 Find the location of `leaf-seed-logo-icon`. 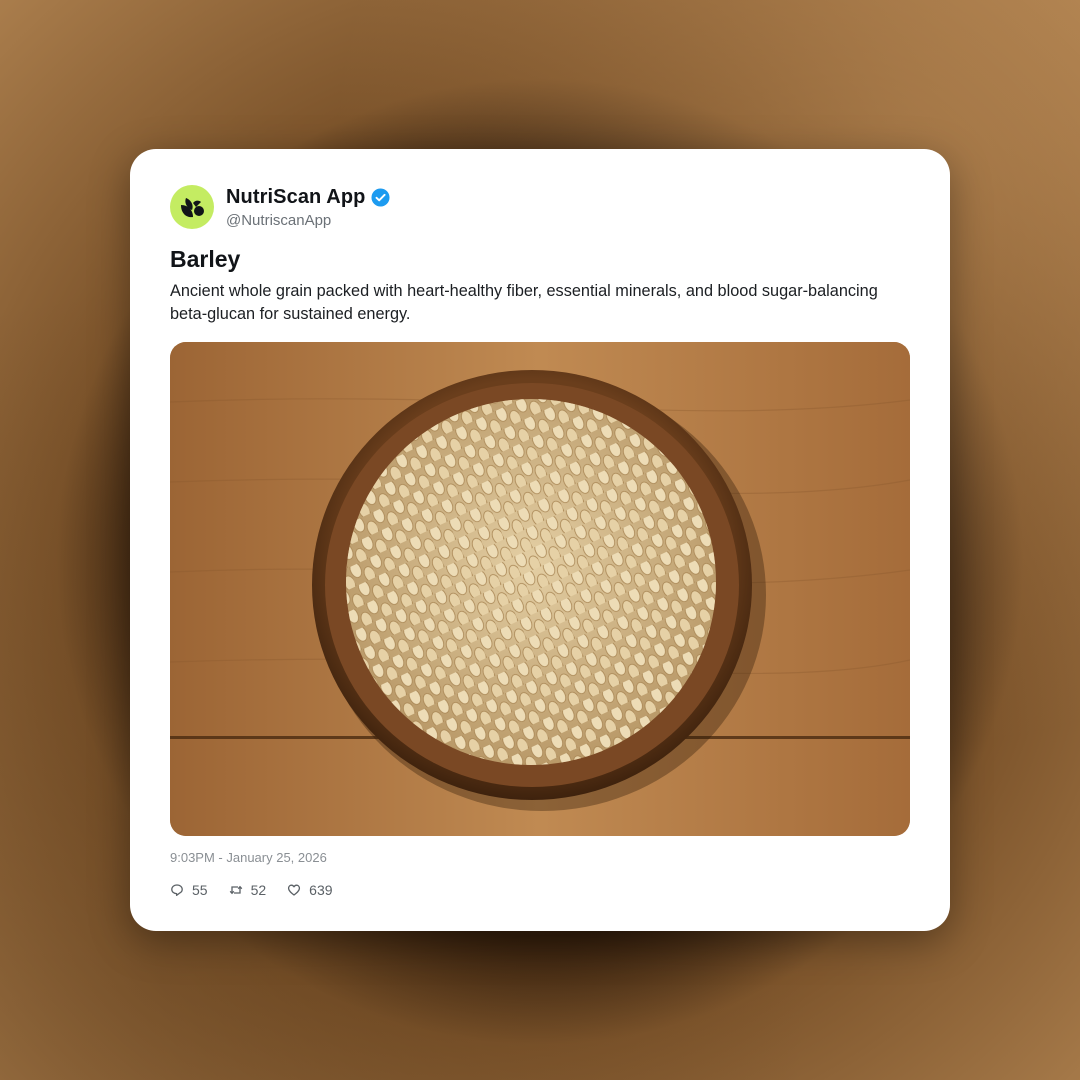

leaf-seed-logo-icon is located at coordinates (192, 208).